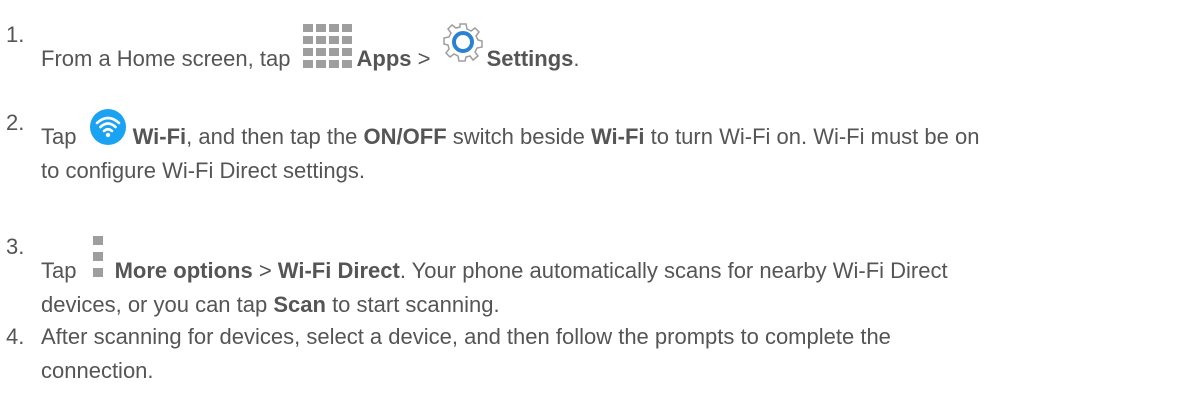  What do you see at coordinates (518, 136) in the screenshot?
I see `step-text-segment: switch beside` at bounding box center [518, 136].